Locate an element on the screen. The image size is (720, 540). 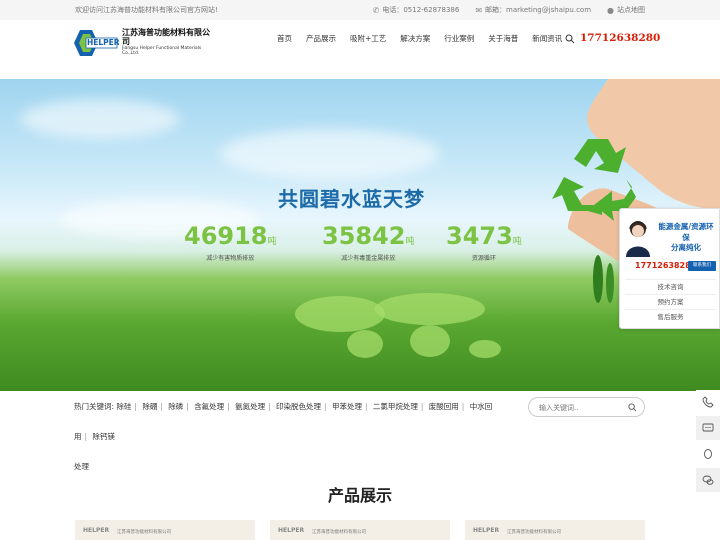
qq-icon is located at coordinates (708, 454).